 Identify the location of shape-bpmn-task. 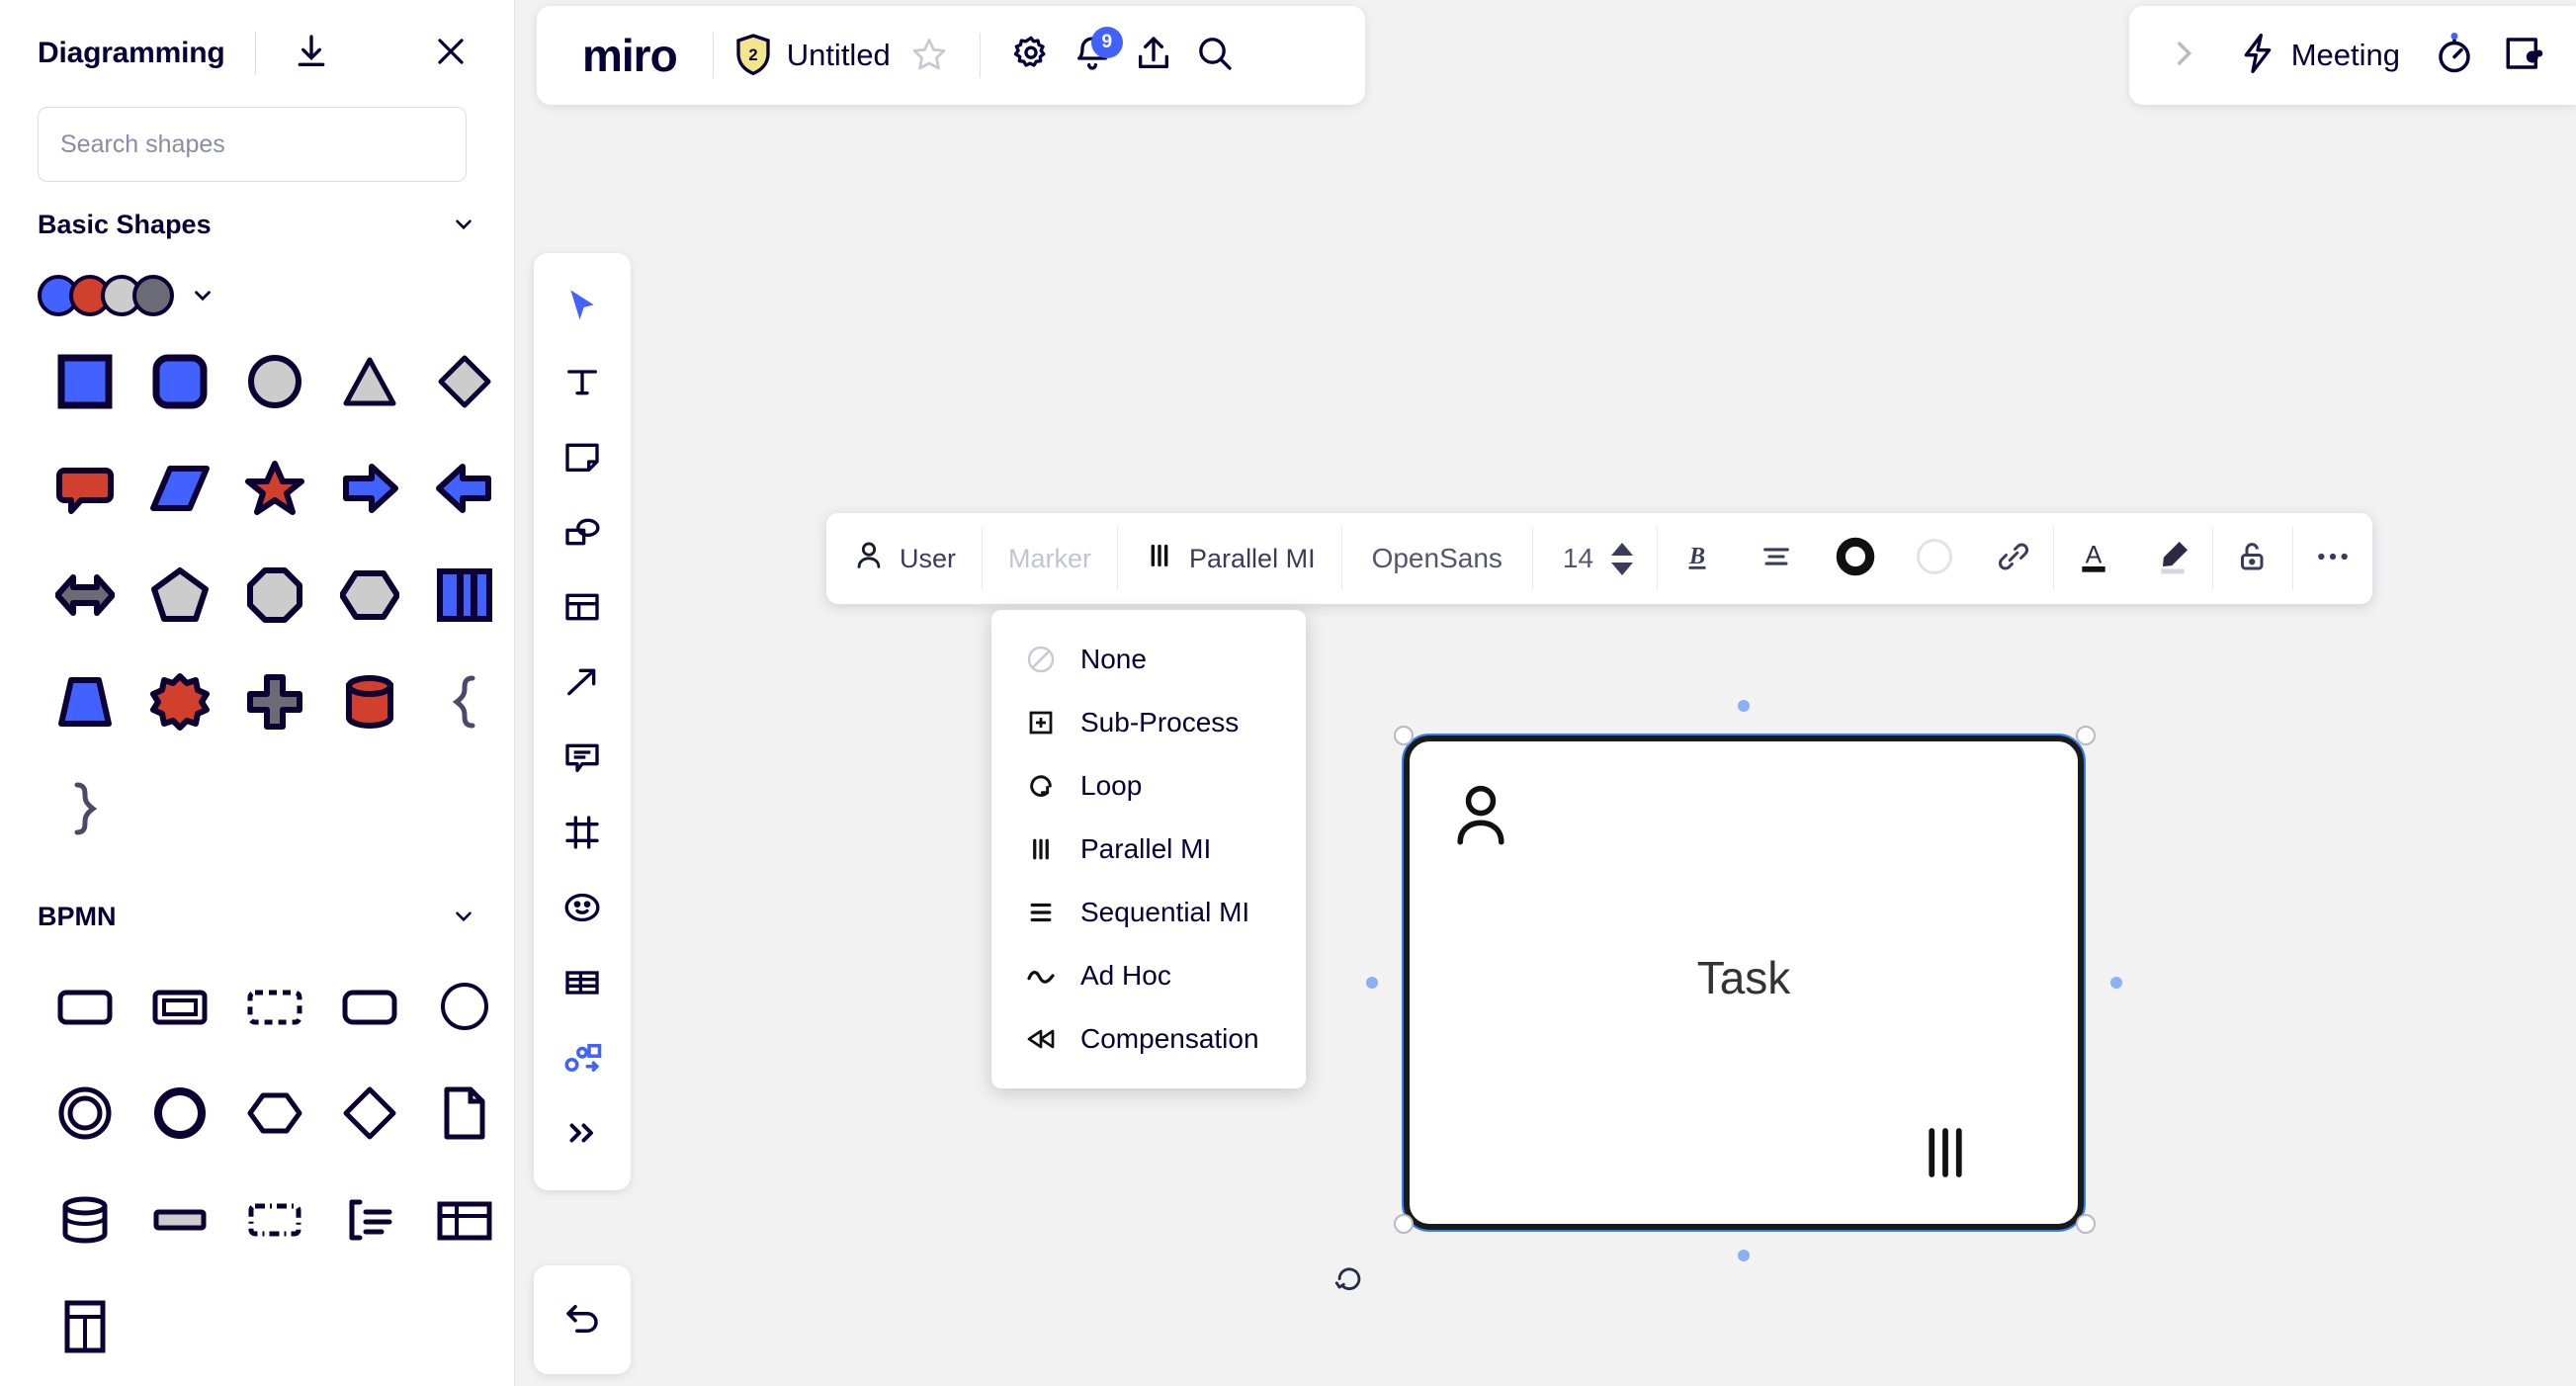
(85, 1006).